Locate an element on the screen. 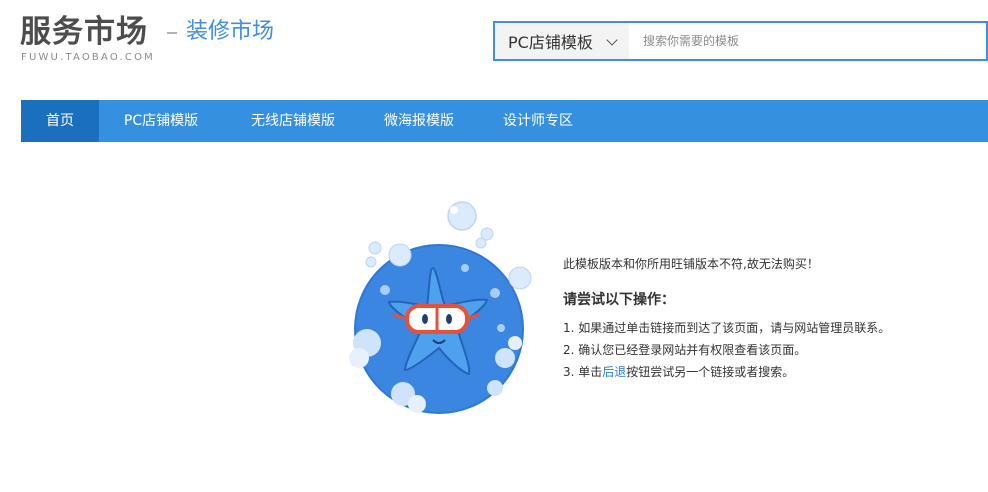  back-link: 后退 is located at coordinates (614, 372).